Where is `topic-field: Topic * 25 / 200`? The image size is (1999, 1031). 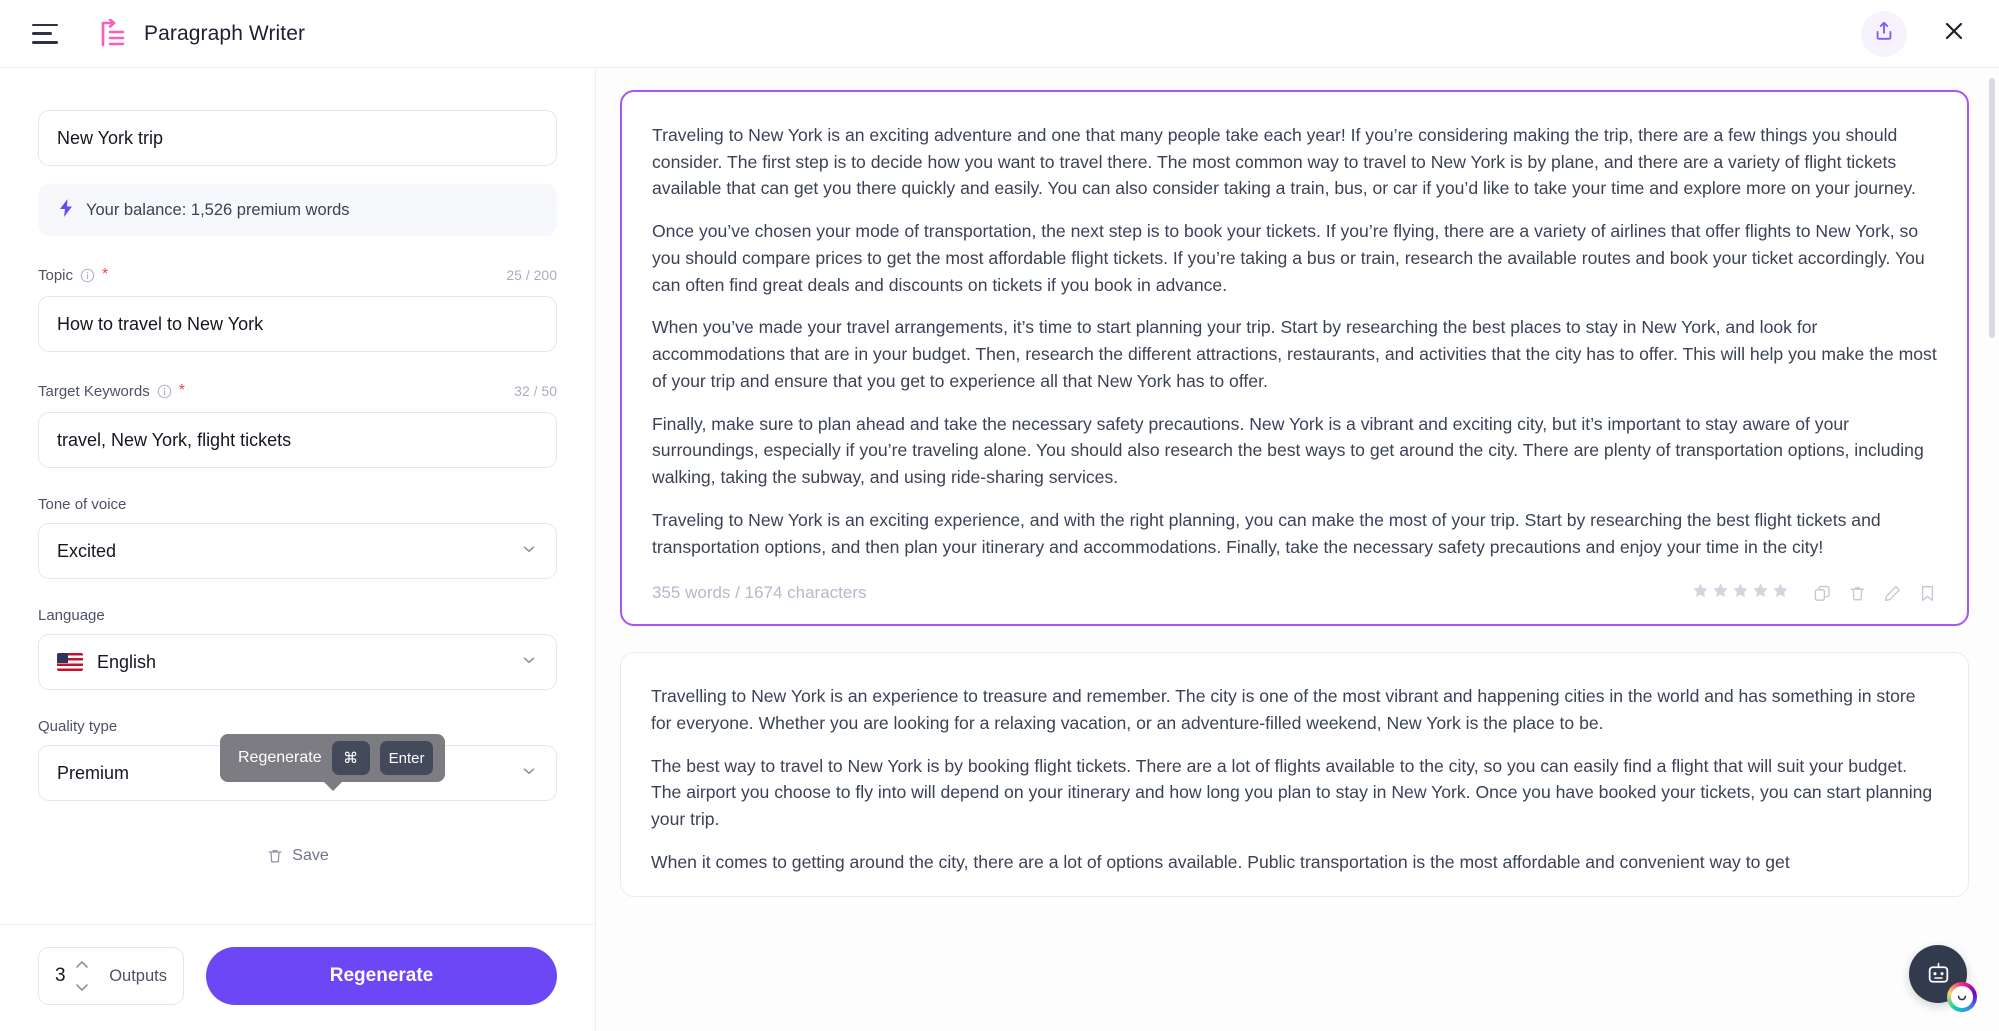
topic-field: Topic * 25 / 200 is located at coordinates (297, 308).